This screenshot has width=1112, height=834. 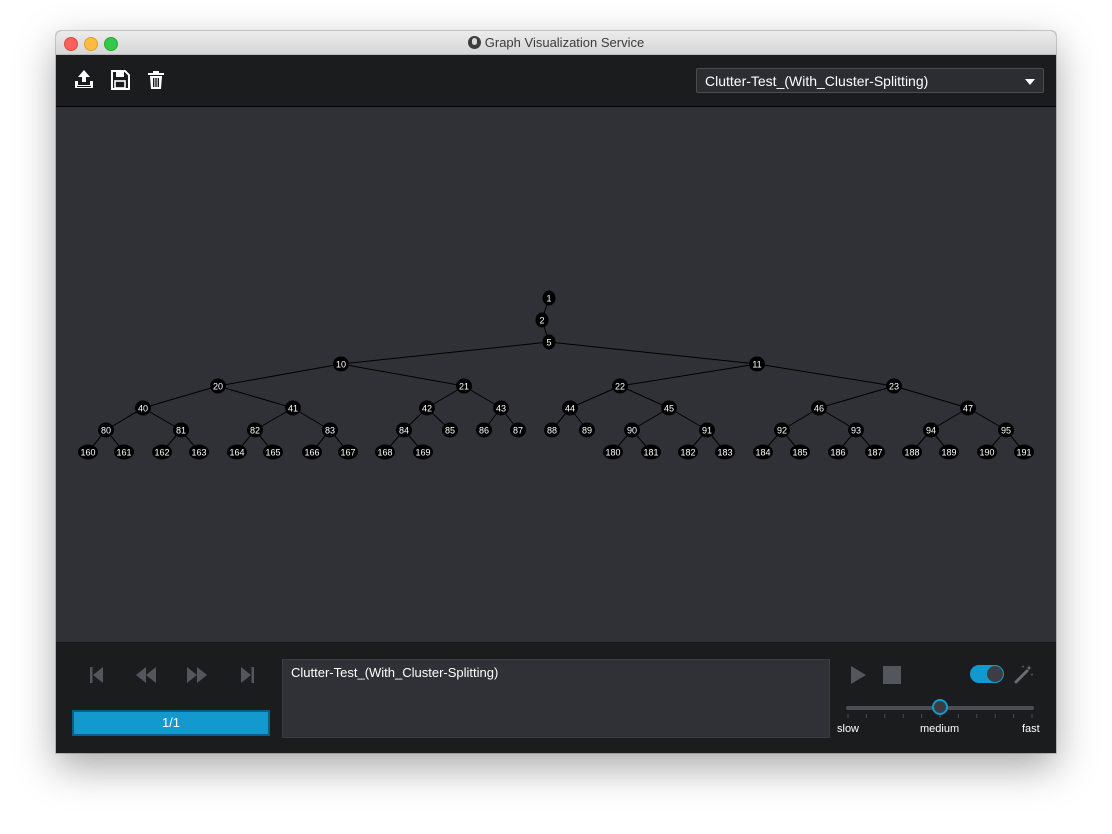 What do you see at coordinates (987, 674) in the screenshot?
I see `auto-layout-toggle` at bounding box center [987, 674].